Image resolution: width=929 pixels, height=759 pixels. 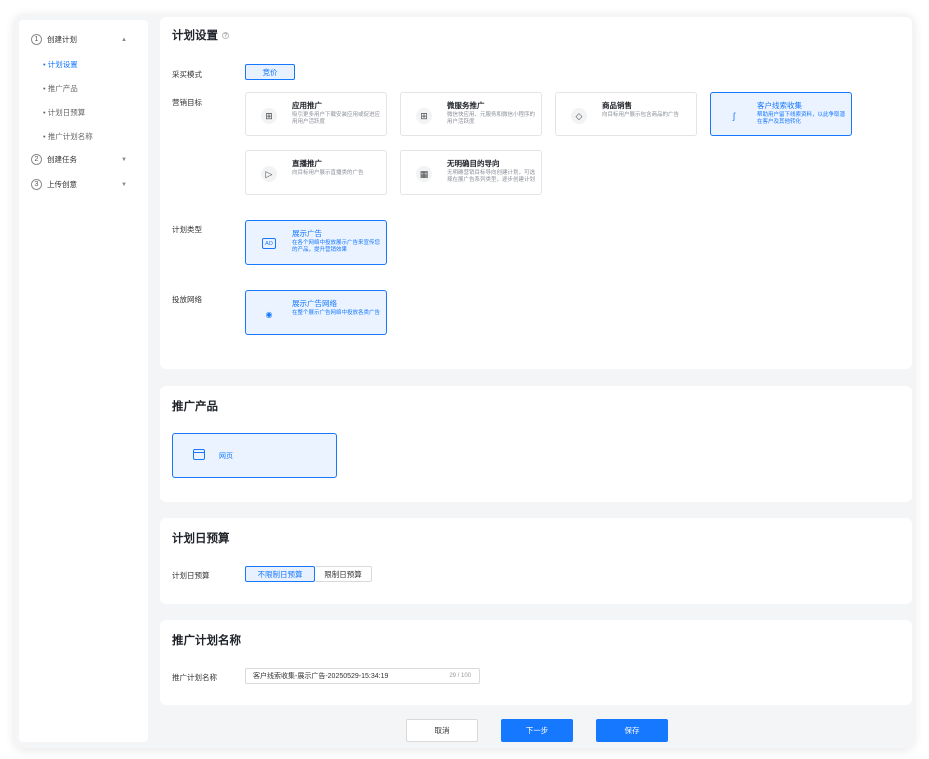 I want to click on goal-title: 微服务推广, so click(x=466, y=105).